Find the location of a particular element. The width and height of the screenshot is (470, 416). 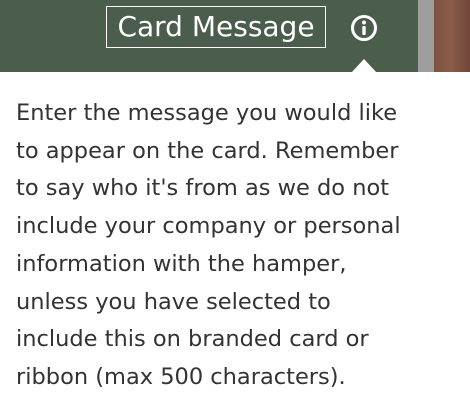

product-image-edge is located at coordinates (452, 36).